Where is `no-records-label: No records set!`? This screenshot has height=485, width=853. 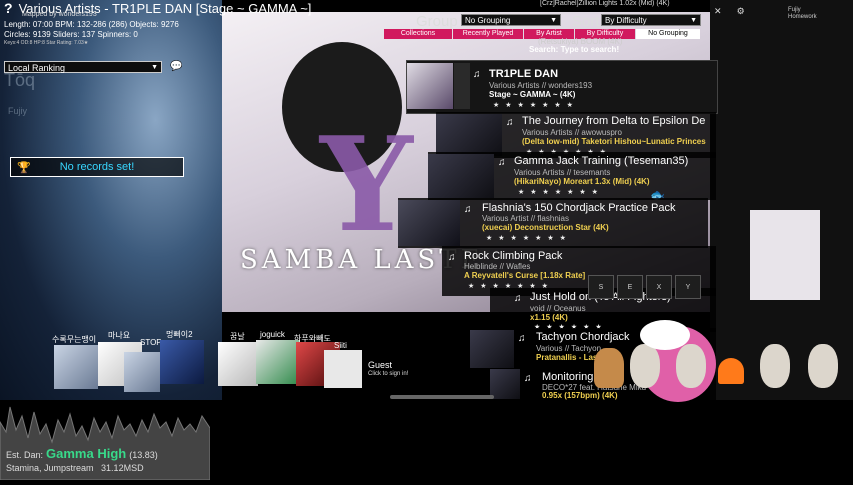 no-records-label: No records set! is located at coordinates (97, 167).